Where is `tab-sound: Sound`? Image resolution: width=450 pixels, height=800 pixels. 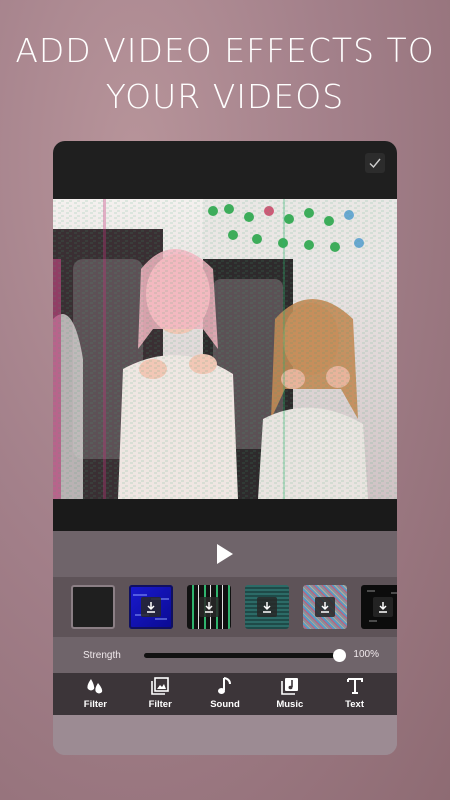 tab-sound: Sound is located at coordinates (225, 695).